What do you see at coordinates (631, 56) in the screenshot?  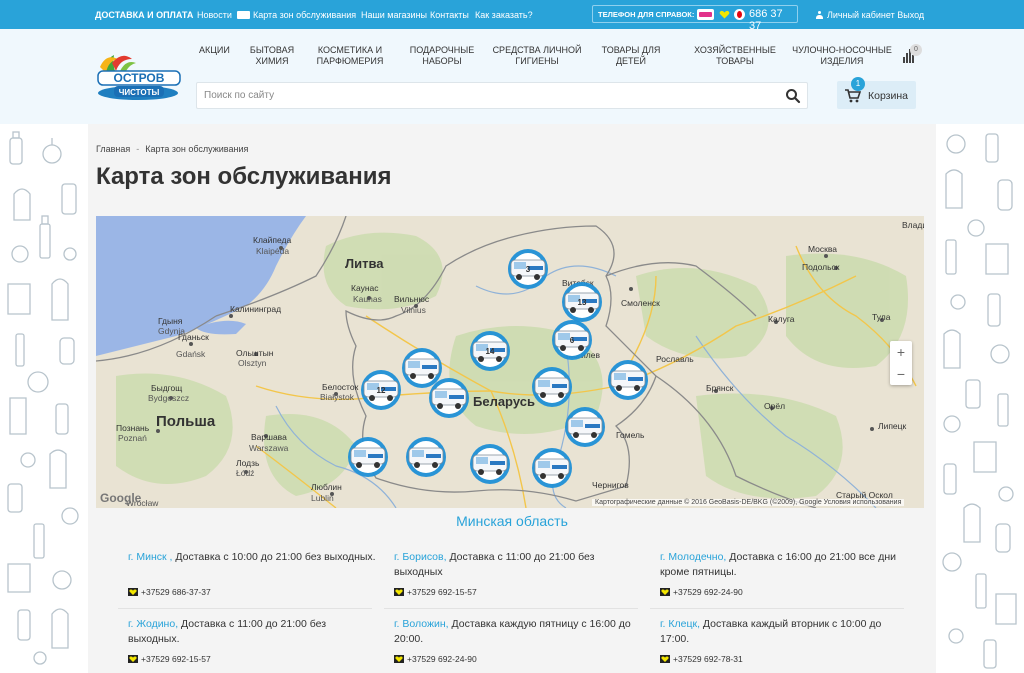 I see `nav-kids: ТОВАРЫ ДЛЯ ДЕТЕЙ` at bounding box center [631, 56].